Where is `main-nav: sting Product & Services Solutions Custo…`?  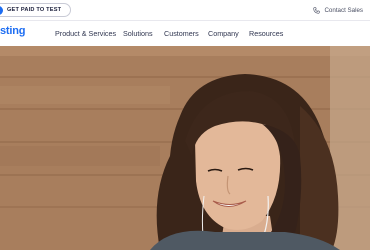 main-nav: sting Product & Services Solutions Custo… is located at coordinates (185, 33).